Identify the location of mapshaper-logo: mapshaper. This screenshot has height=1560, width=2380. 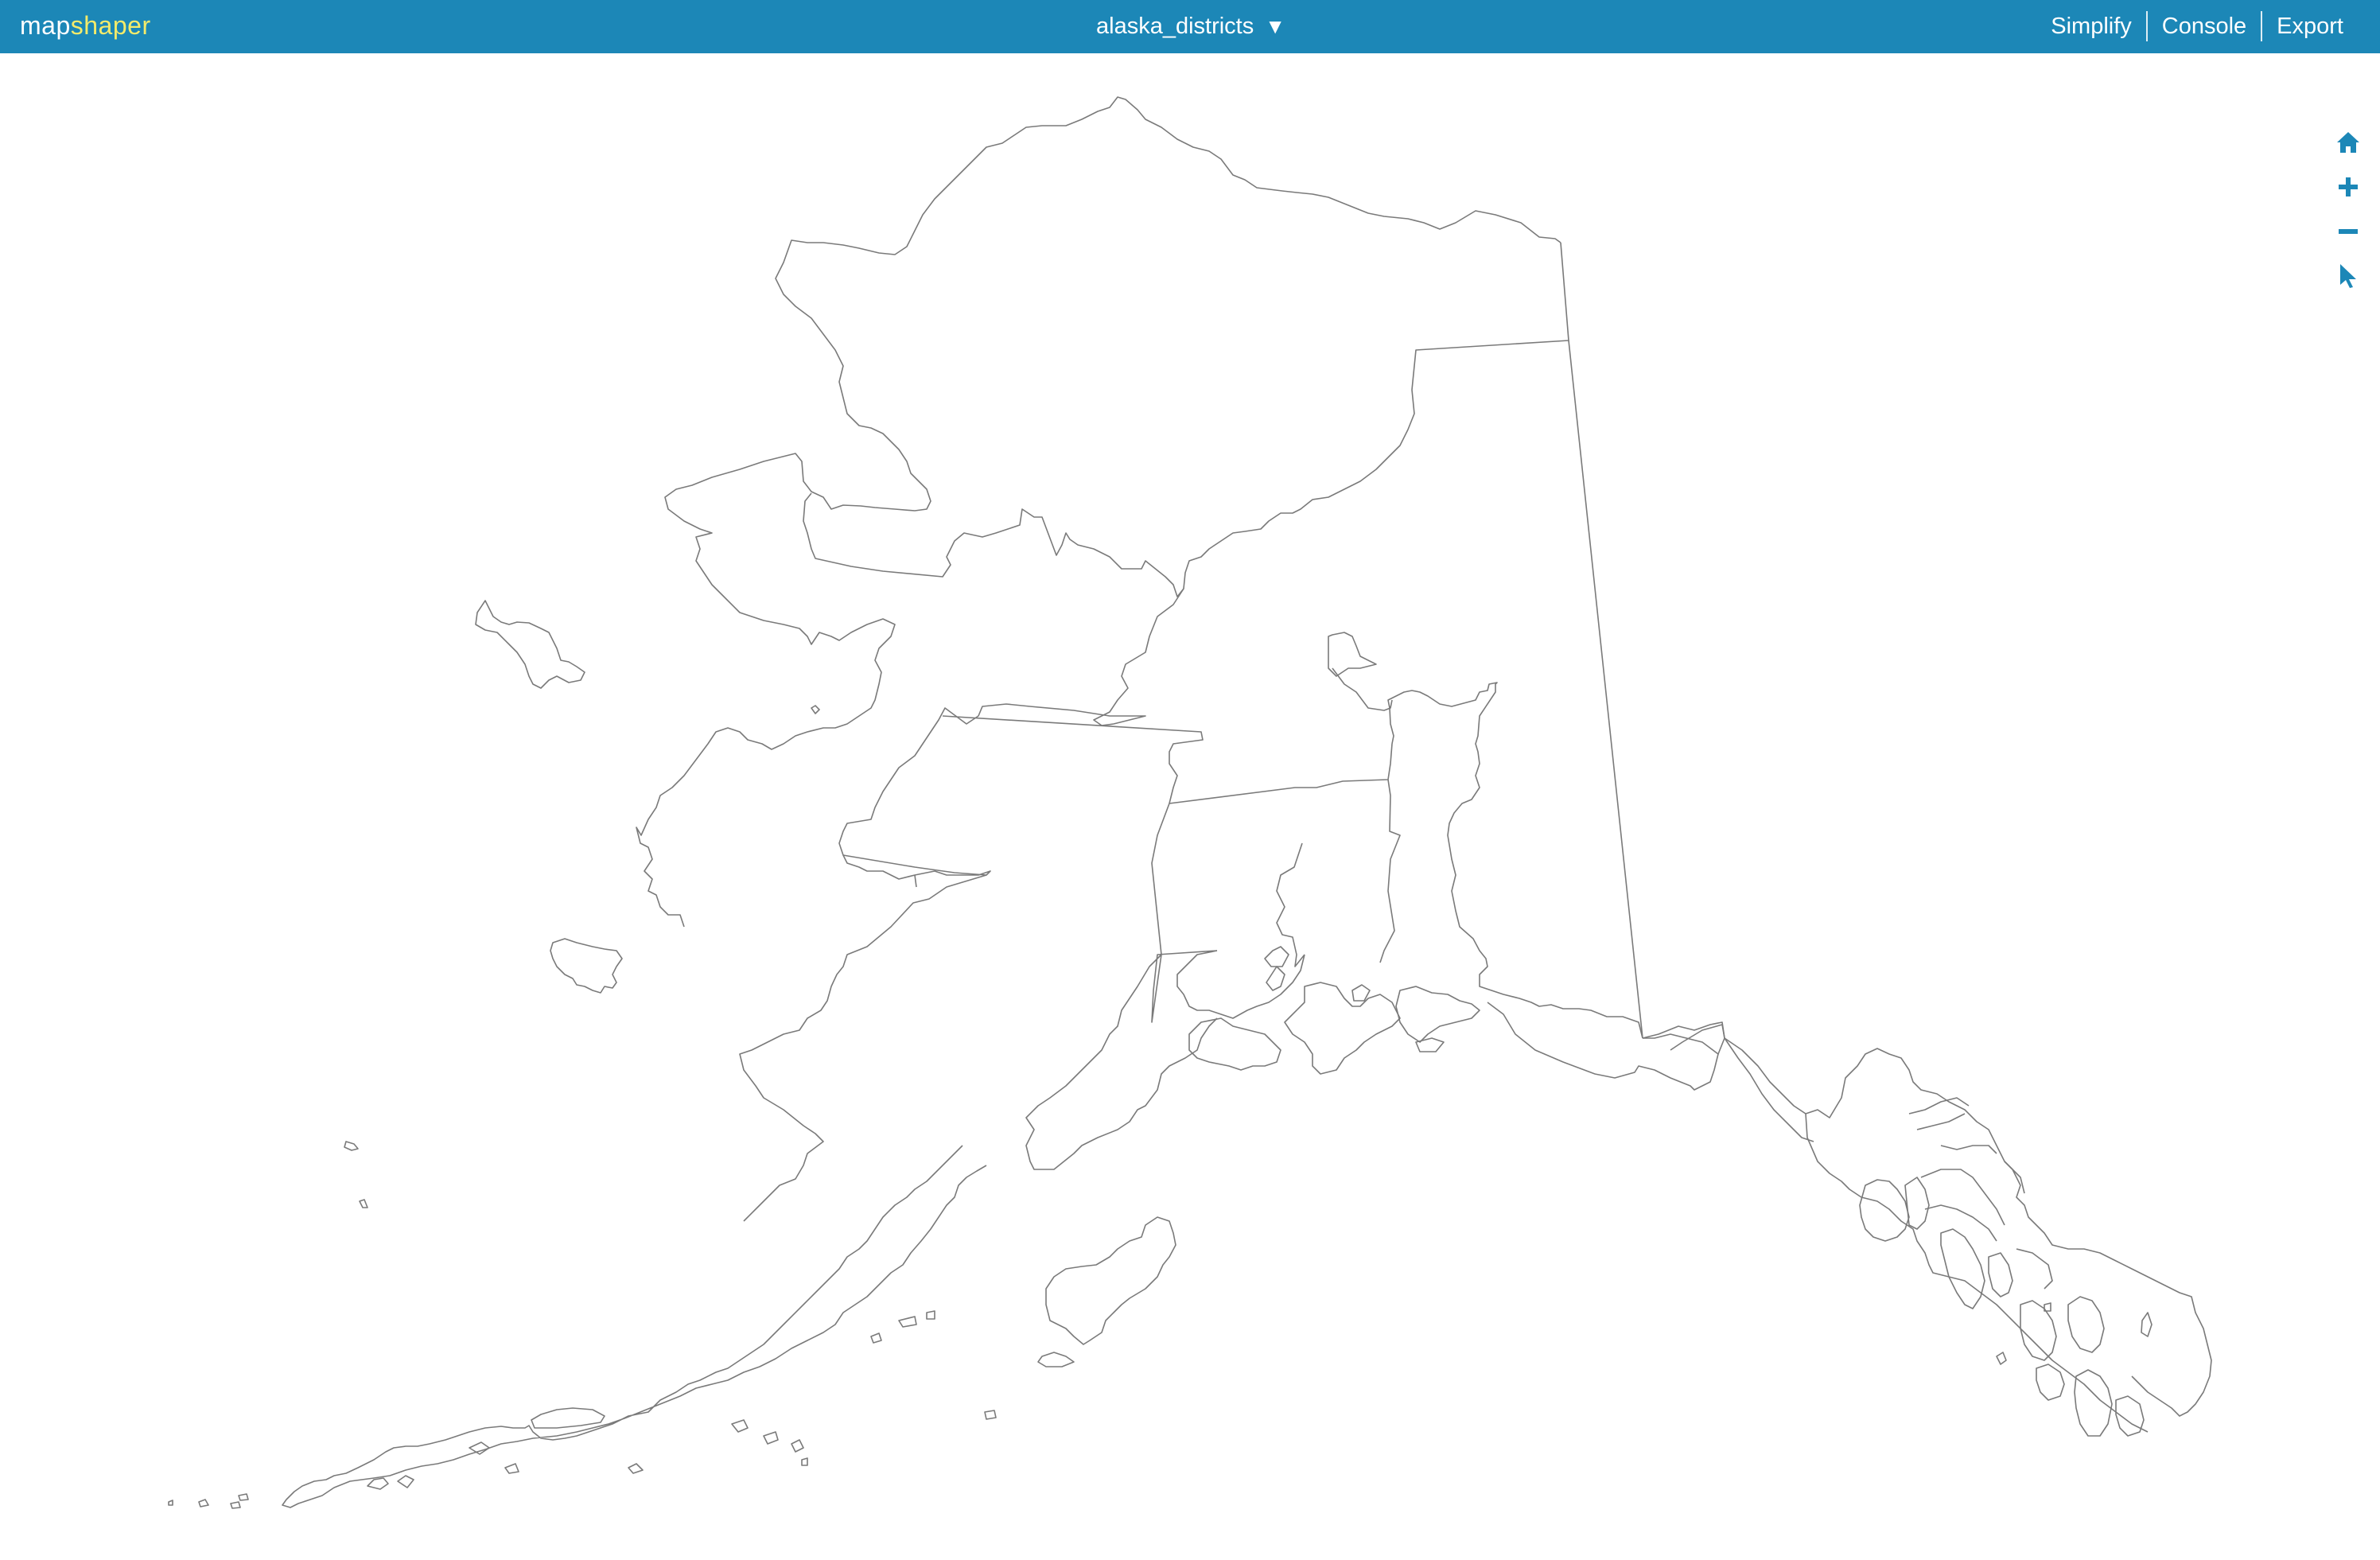
(85, 25).